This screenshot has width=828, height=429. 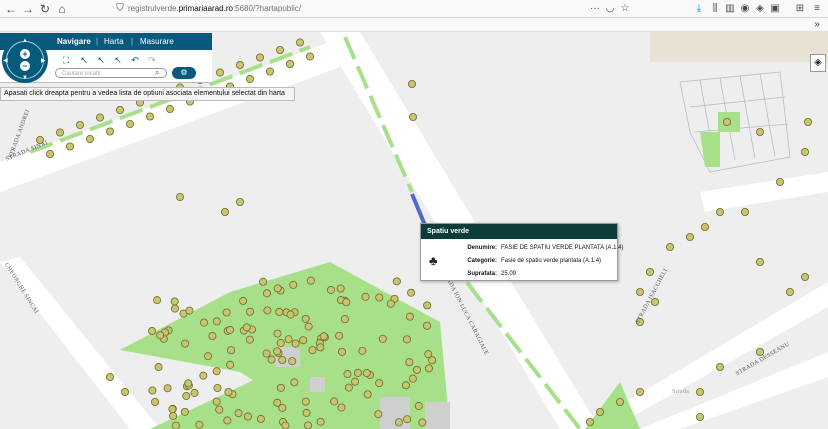 I want to click on account-icon: ◉, so click(x=745, y=9).